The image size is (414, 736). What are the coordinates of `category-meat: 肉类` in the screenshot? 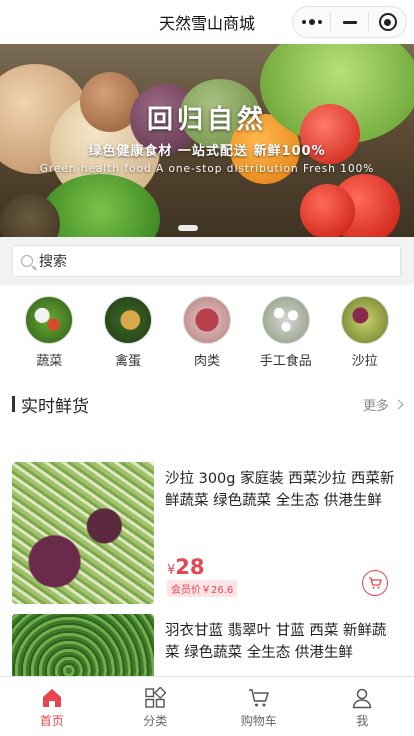 It's located at (207, 336).